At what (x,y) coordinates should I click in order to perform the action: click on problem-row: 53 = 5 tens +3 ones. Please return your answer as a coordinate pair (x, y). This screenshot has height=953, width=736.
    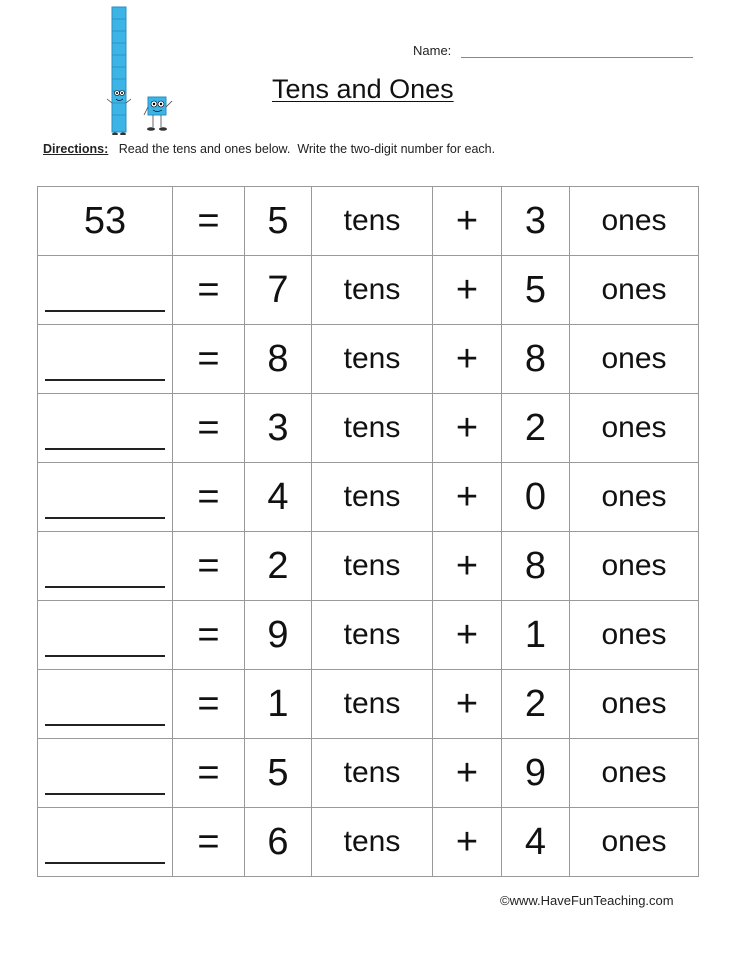
    Looking at the image, I should click on (368, 221).